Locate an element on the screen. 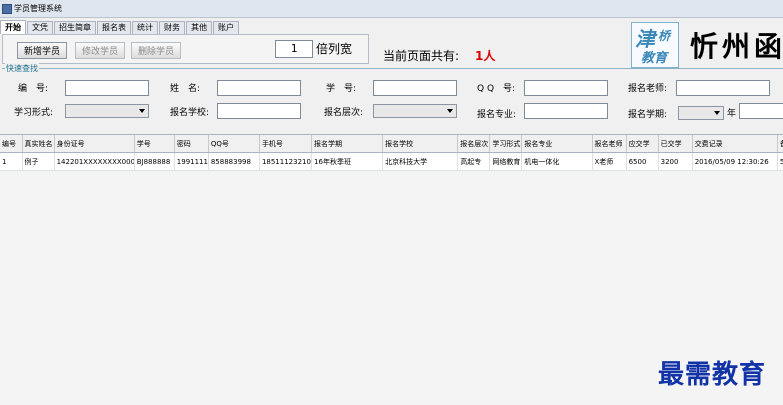  table-cell: 5 is located at coordinates (780, 161).